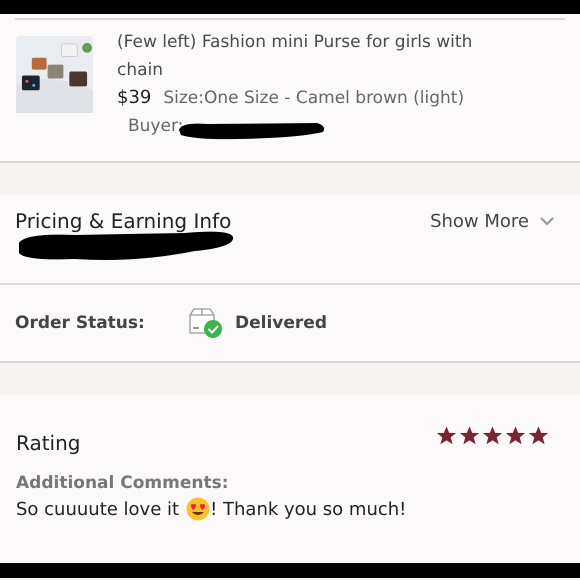 This screenshot has width=580, height=580. I want to click on comment-text: So cuuuute love it, so click(98, 509).